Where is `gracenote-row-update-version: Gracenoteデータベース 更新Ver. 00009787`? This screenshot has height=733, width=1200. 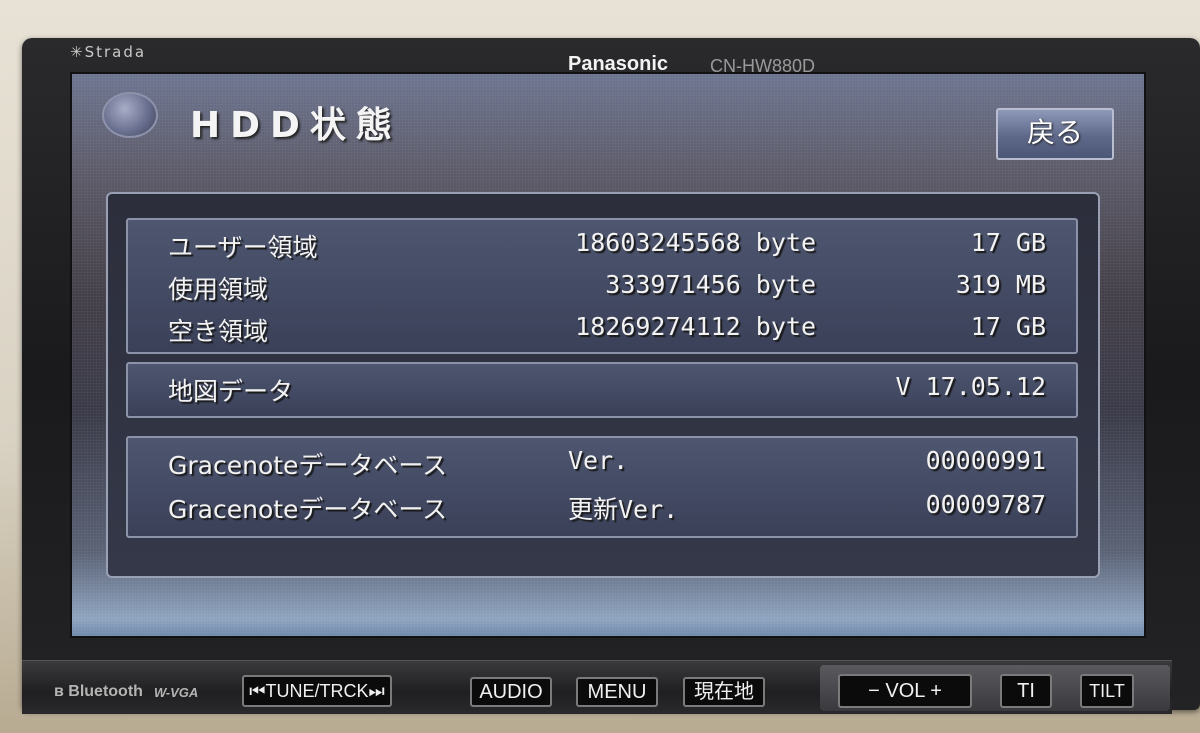 gracenote-row-update-version: Gracenoteデータベース 更新Ver. 00009787 is located at coordinates (602, 508).